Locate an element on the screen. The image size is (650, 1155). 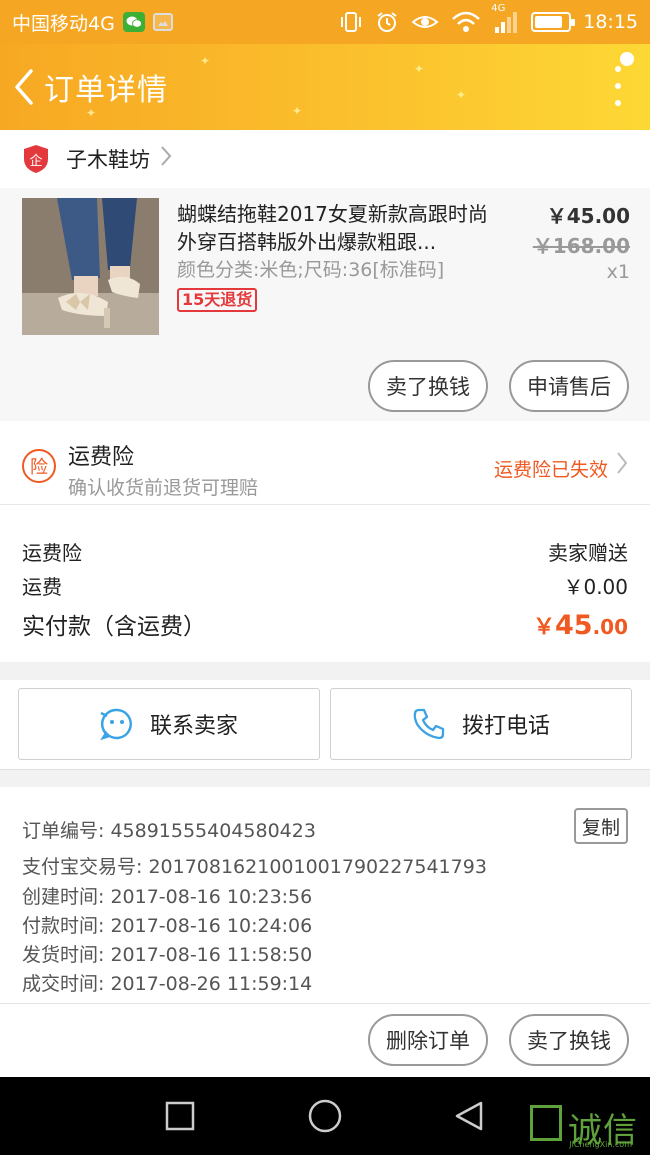
call-phone-button: 拨打电话 is located at coordinates (481, 724).